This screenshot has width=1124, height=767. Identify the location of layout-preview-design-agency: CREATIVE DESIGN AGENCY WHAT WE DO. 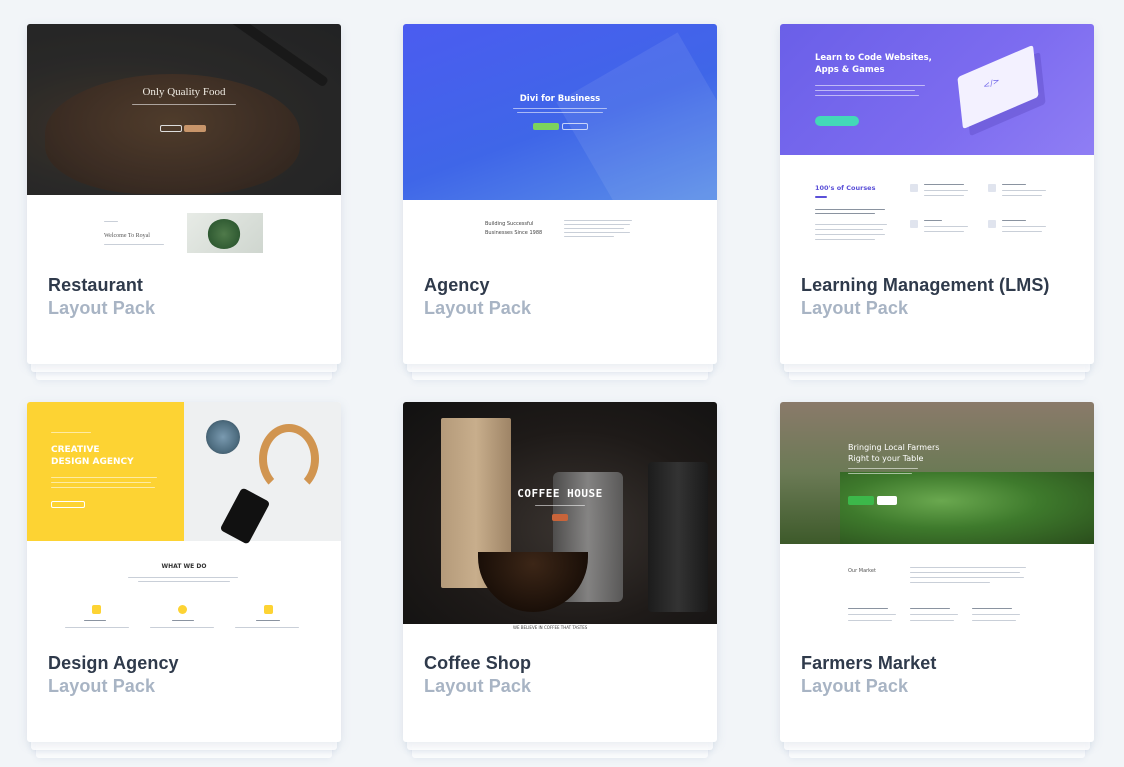
(184, 517).